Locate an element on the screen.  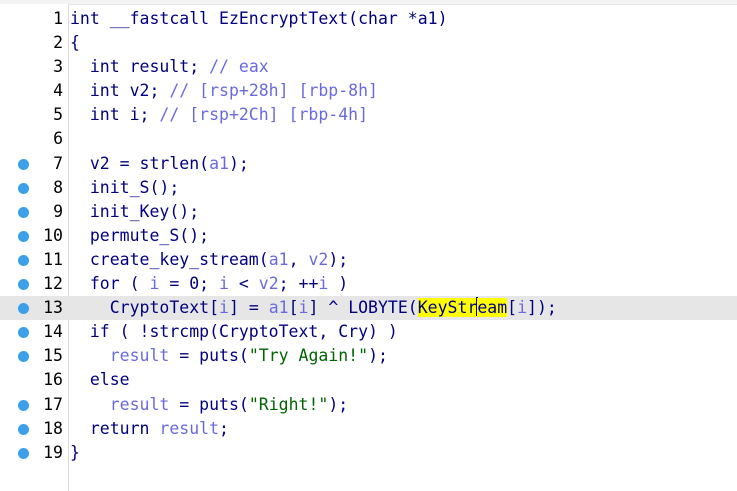
code-line: 9 init_Key(); is located at coordinates (368, 212).